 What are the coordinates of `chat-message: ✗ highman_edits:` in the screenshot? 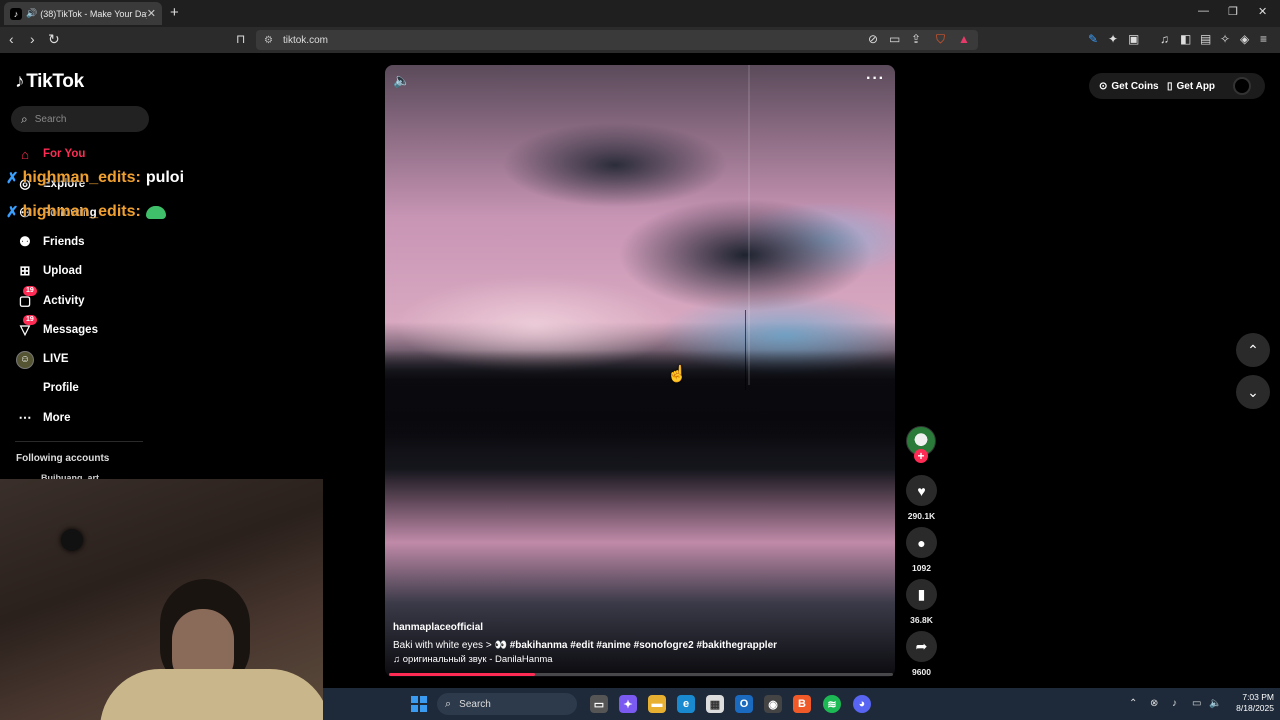 It's located at (86, 212).